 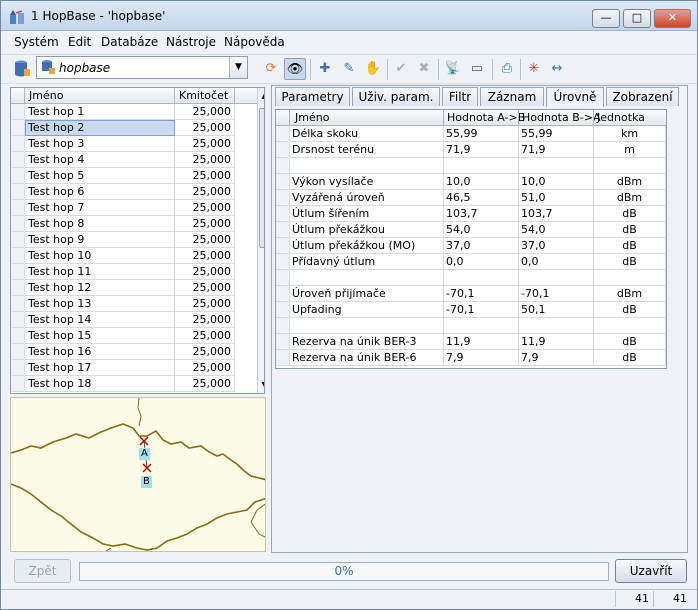 What do you see at coordinates (100, 272) in the screenshot?
I see `hop-name-cell: Test hop 11` at bounding box center [100, 272].